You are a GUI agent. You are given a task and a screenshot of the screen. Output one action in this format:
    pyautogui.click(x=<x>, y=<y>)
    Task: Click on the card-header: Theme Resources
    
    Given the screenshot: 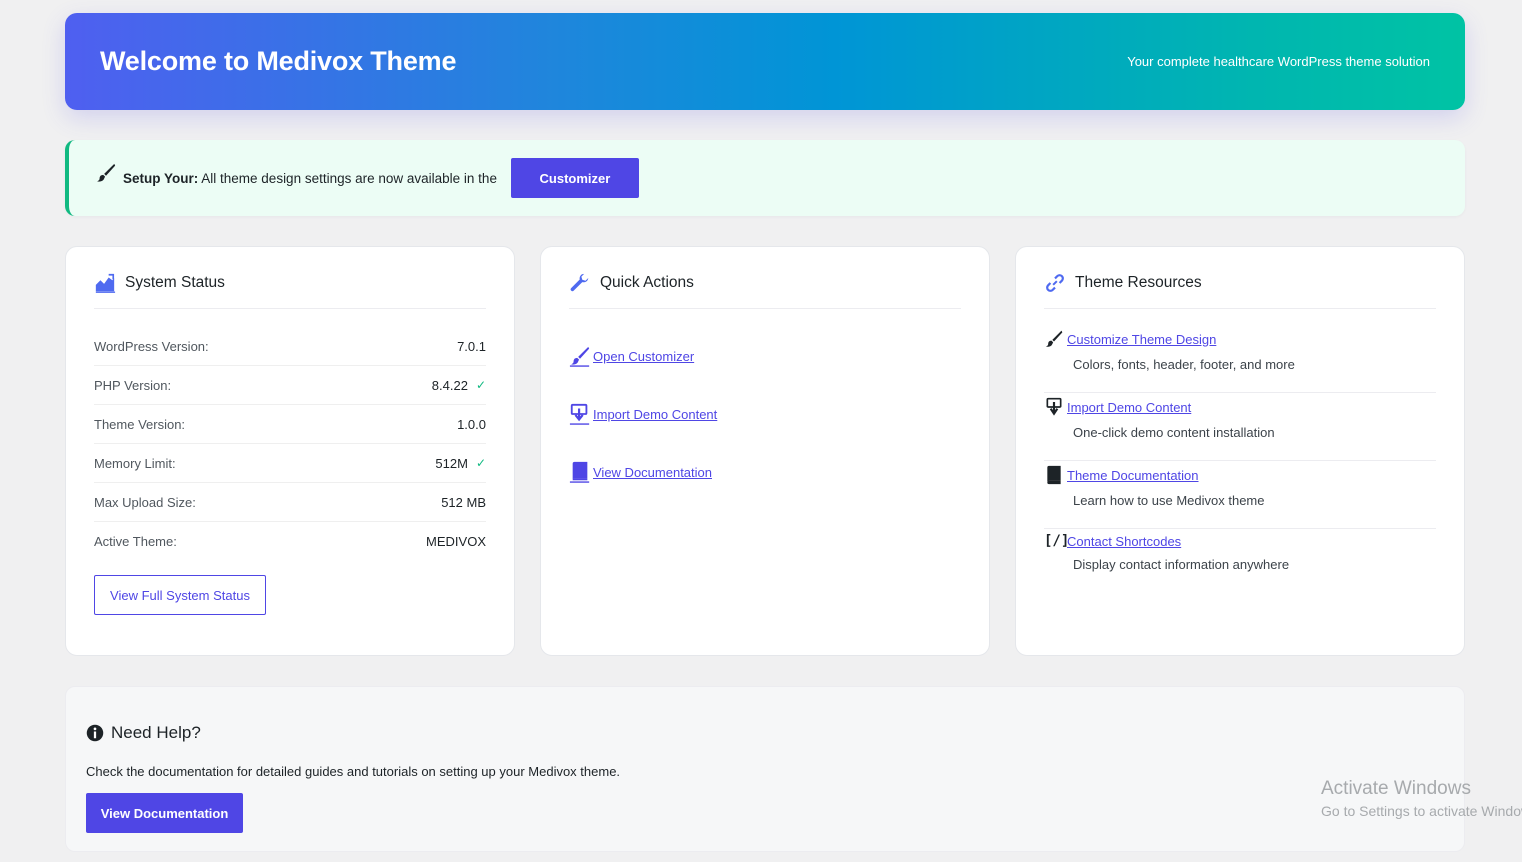 What is the action you would take?
    pyautogui.click(x=1240, y=278)
    